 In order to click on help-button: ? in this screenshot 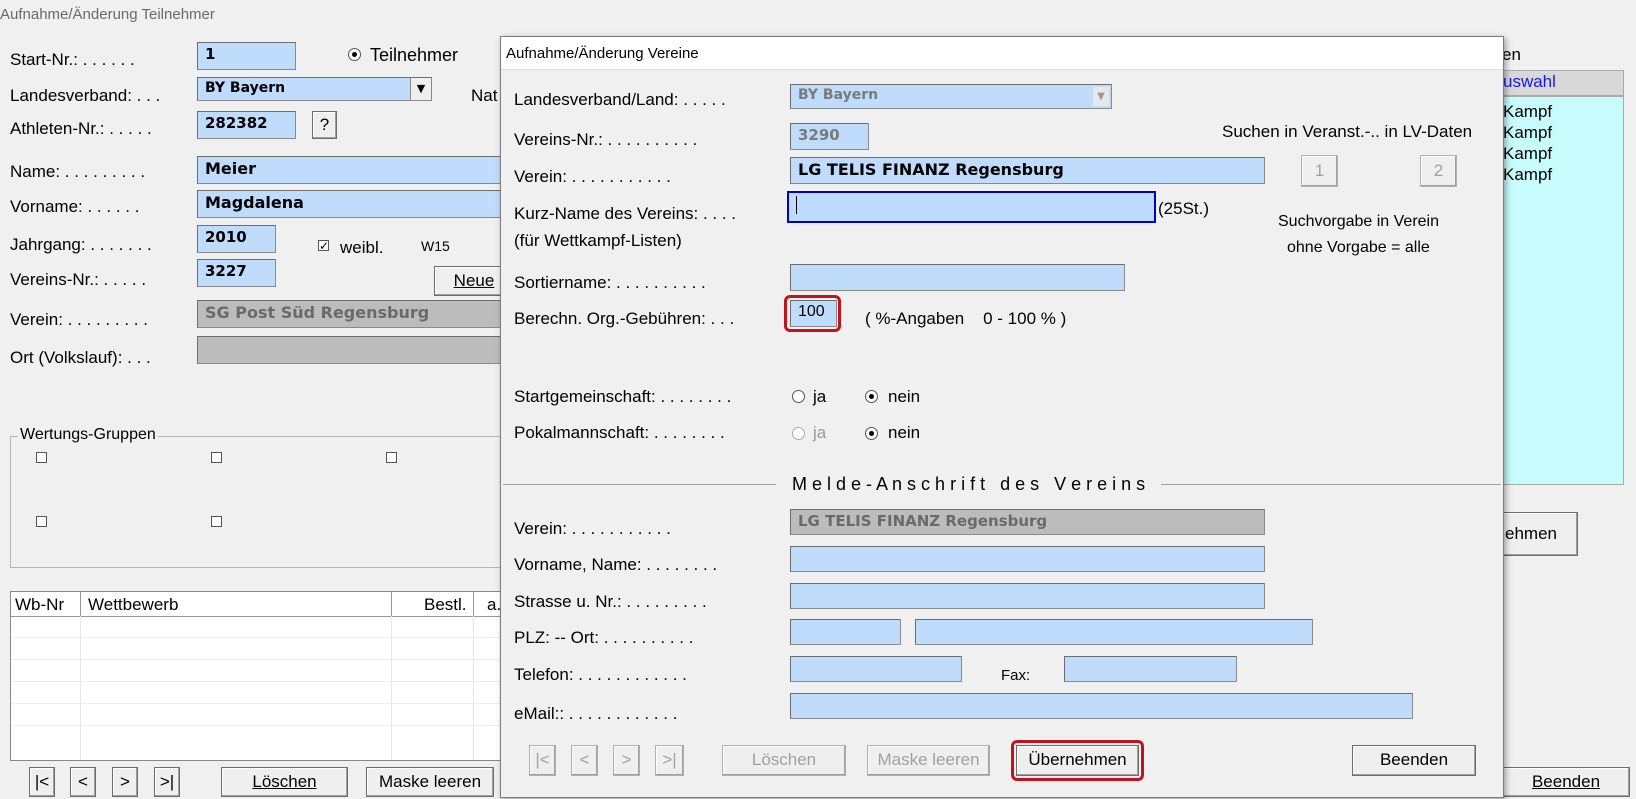, I will do `click(324, 125)`.